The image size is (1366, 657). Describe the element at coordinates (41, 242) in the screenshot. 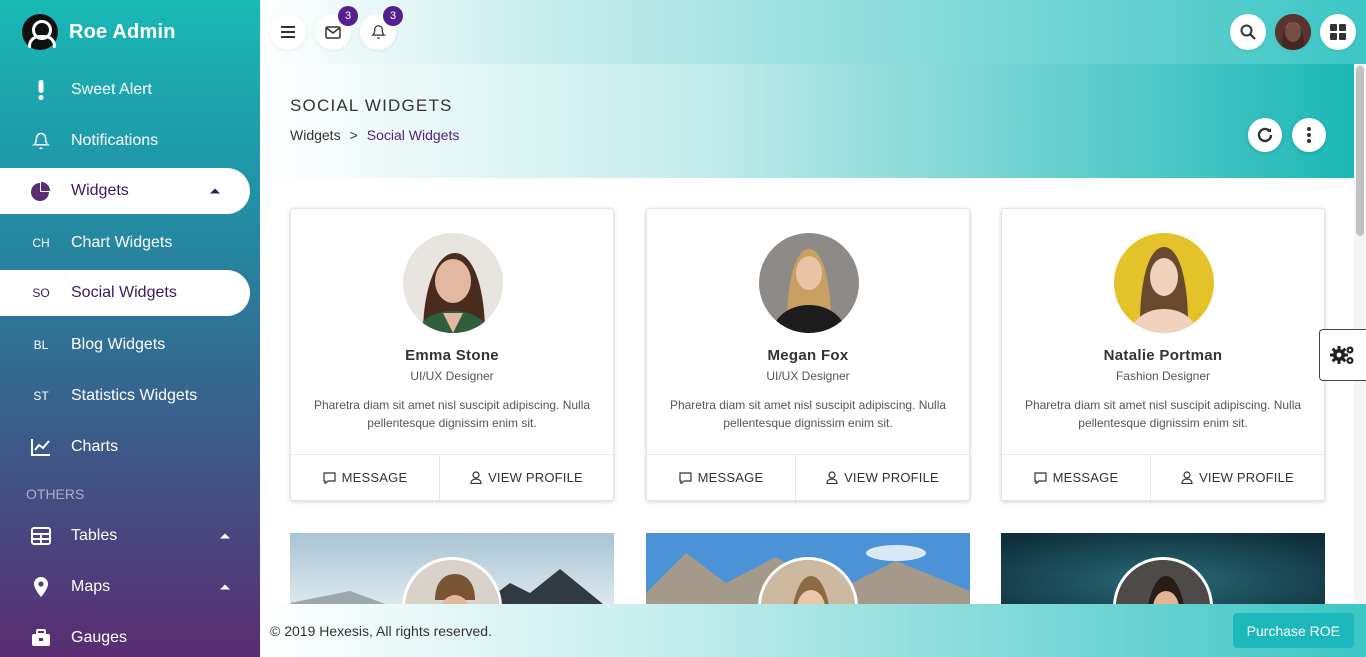

I see `sidebar-item-abbr: CH` at that location.